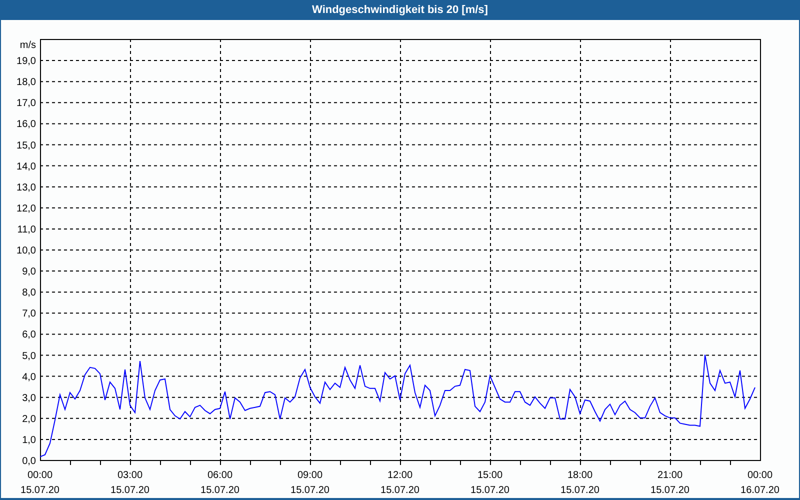  Describe the element at coordinates (29, 440) in the screenshot. I see `axis-tick-label: 1,0` at that location.